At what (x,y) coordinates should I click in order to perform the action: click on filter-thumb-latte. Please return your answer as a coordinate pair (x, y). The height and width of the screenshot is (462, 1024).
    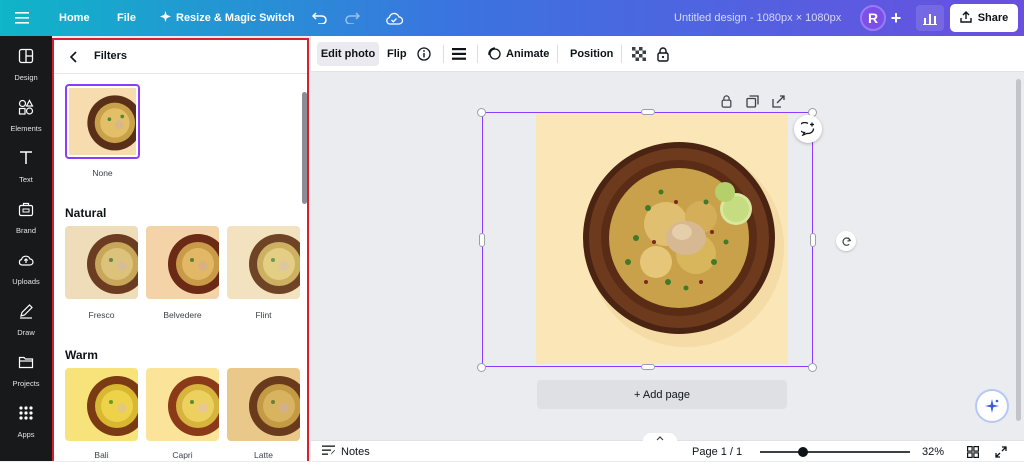
    Looking at the image, I should click on (263, 404).